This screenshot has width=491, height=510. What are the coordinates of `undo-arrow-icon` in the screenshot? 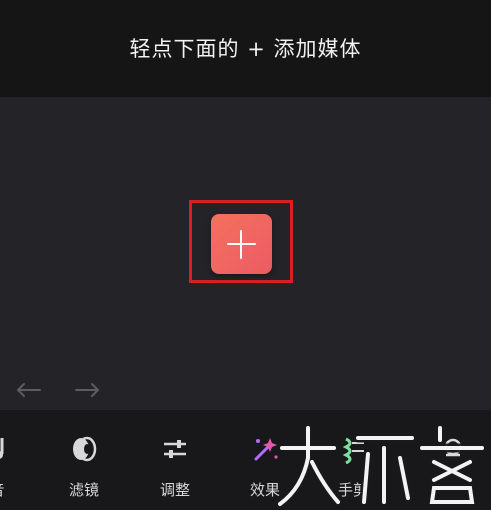 It's located at (29, 390).